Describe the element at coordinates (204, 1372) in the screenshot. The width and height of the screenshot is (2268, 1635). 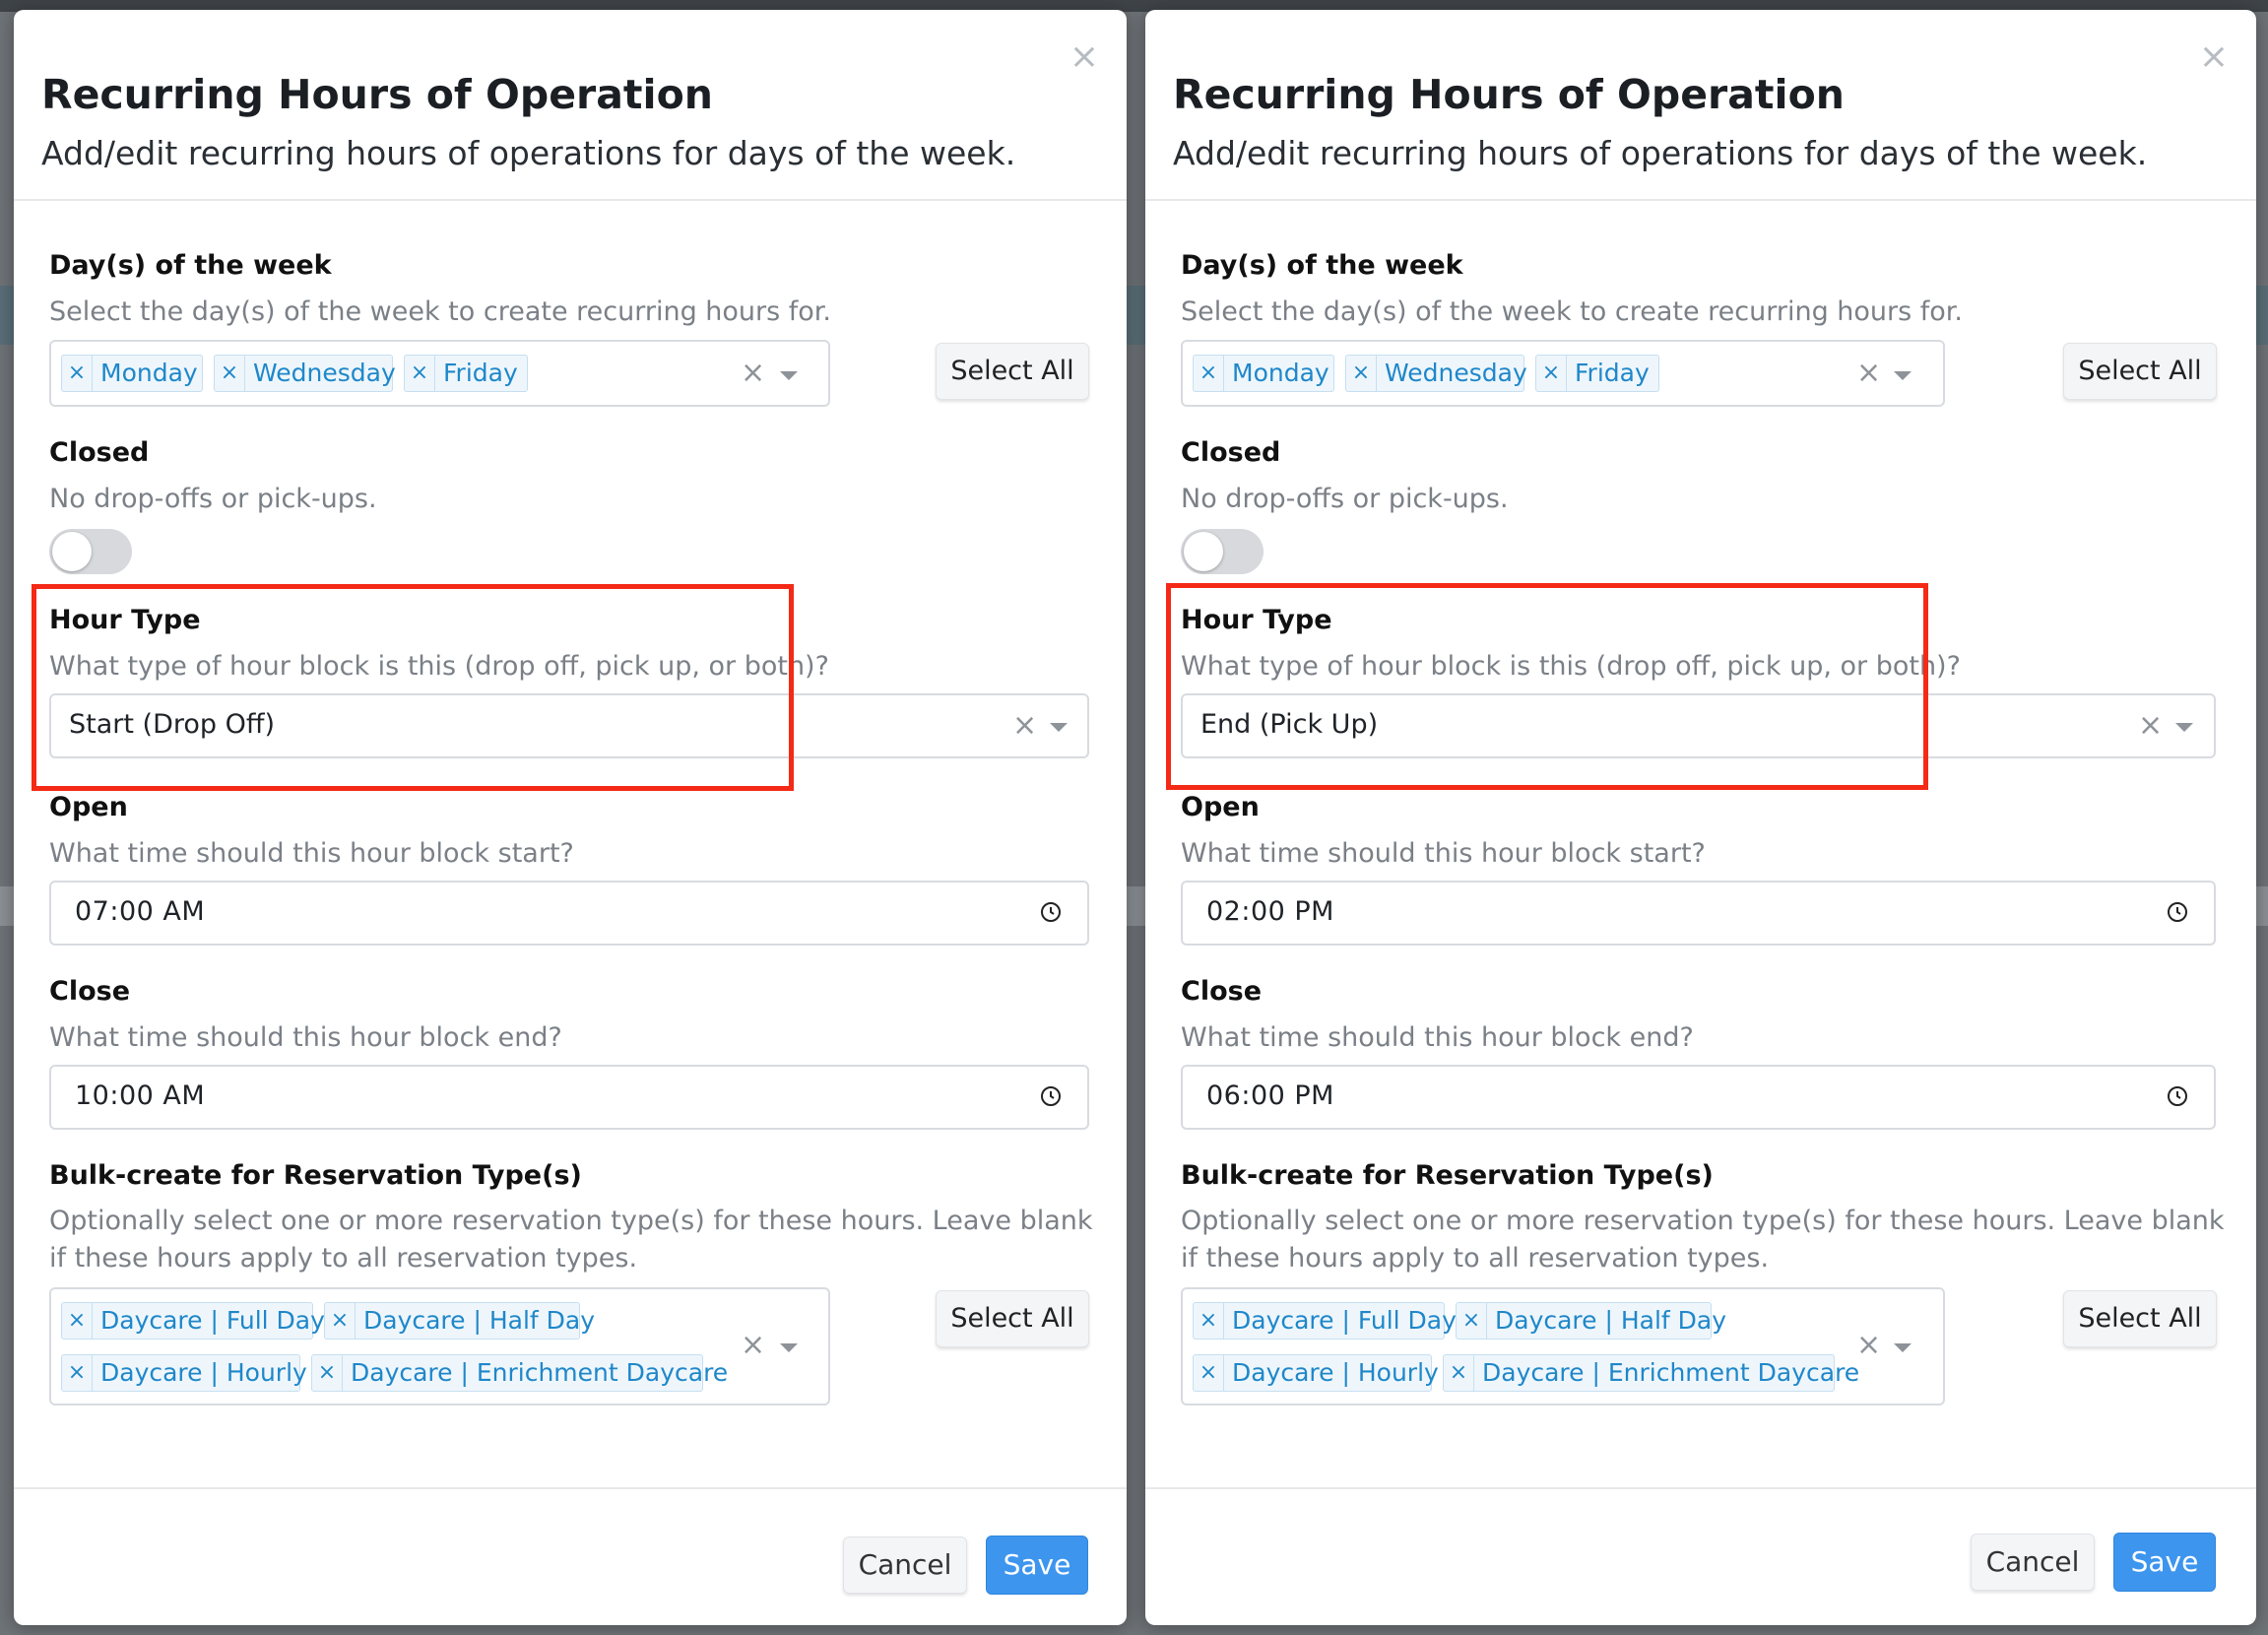
I see `reservation-type-tag-label: Daycare | Hourly` at that location.